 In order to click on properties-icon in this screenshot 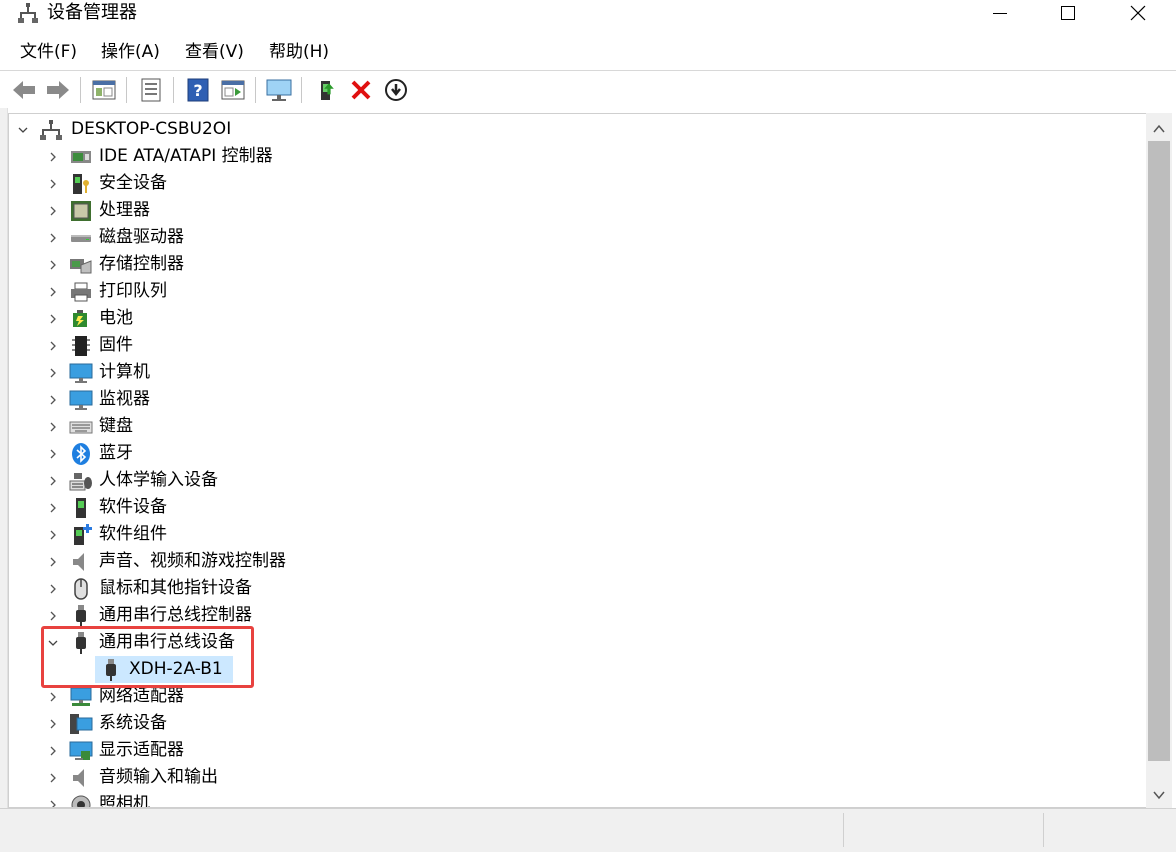, I will do `click(151, 90)`.